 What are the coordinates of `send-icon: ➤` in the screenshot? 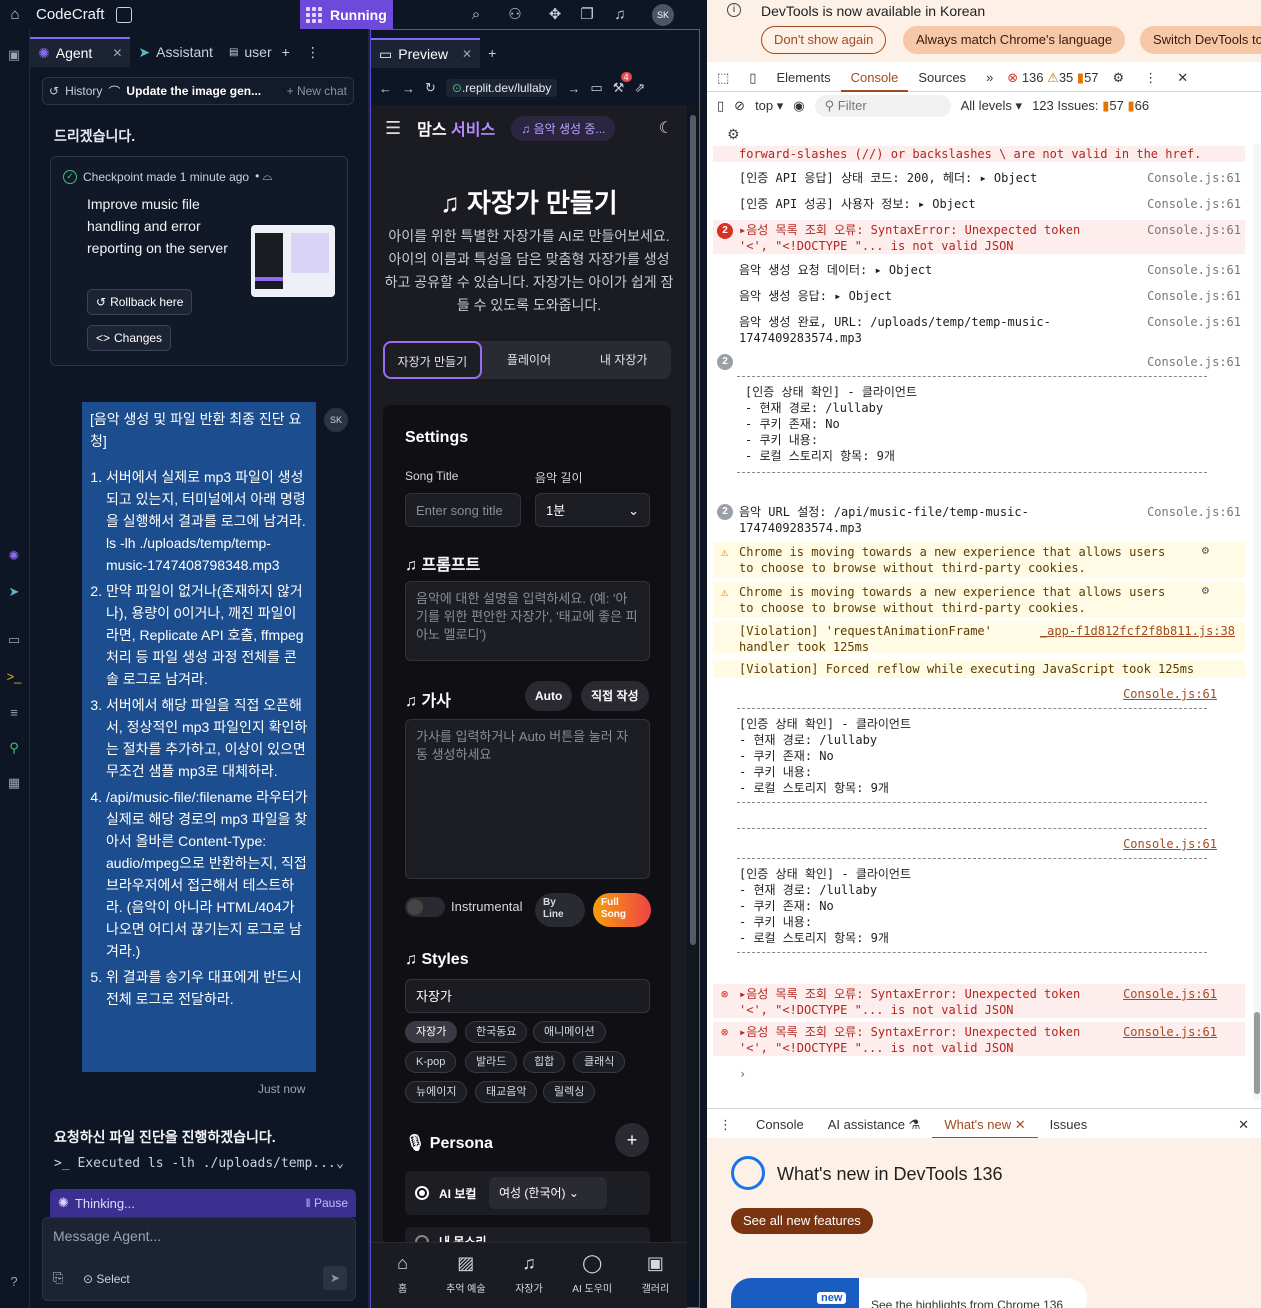 It's located at (335, 1278).